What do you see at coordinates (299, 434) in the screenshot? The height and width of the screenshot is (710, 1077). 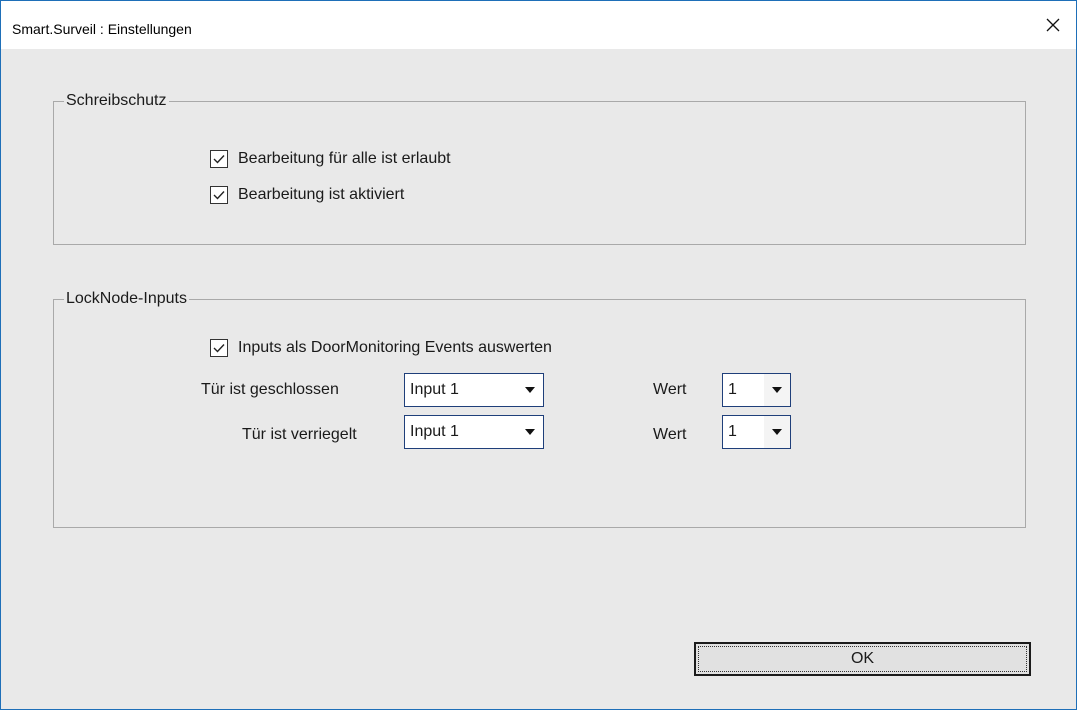 I see `door-locked-label: Tür ist verriegelt` at bounding box center [299, 434].